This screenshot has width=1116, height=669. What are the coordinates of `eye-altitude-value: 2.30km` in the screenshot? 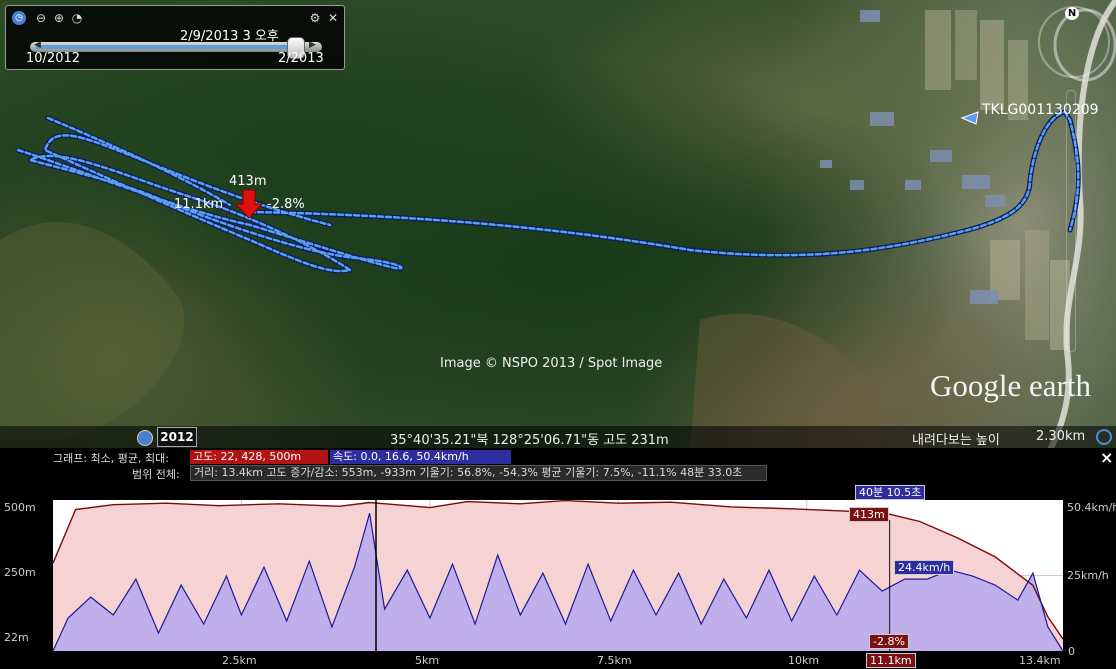 It's located at (1061, 436).